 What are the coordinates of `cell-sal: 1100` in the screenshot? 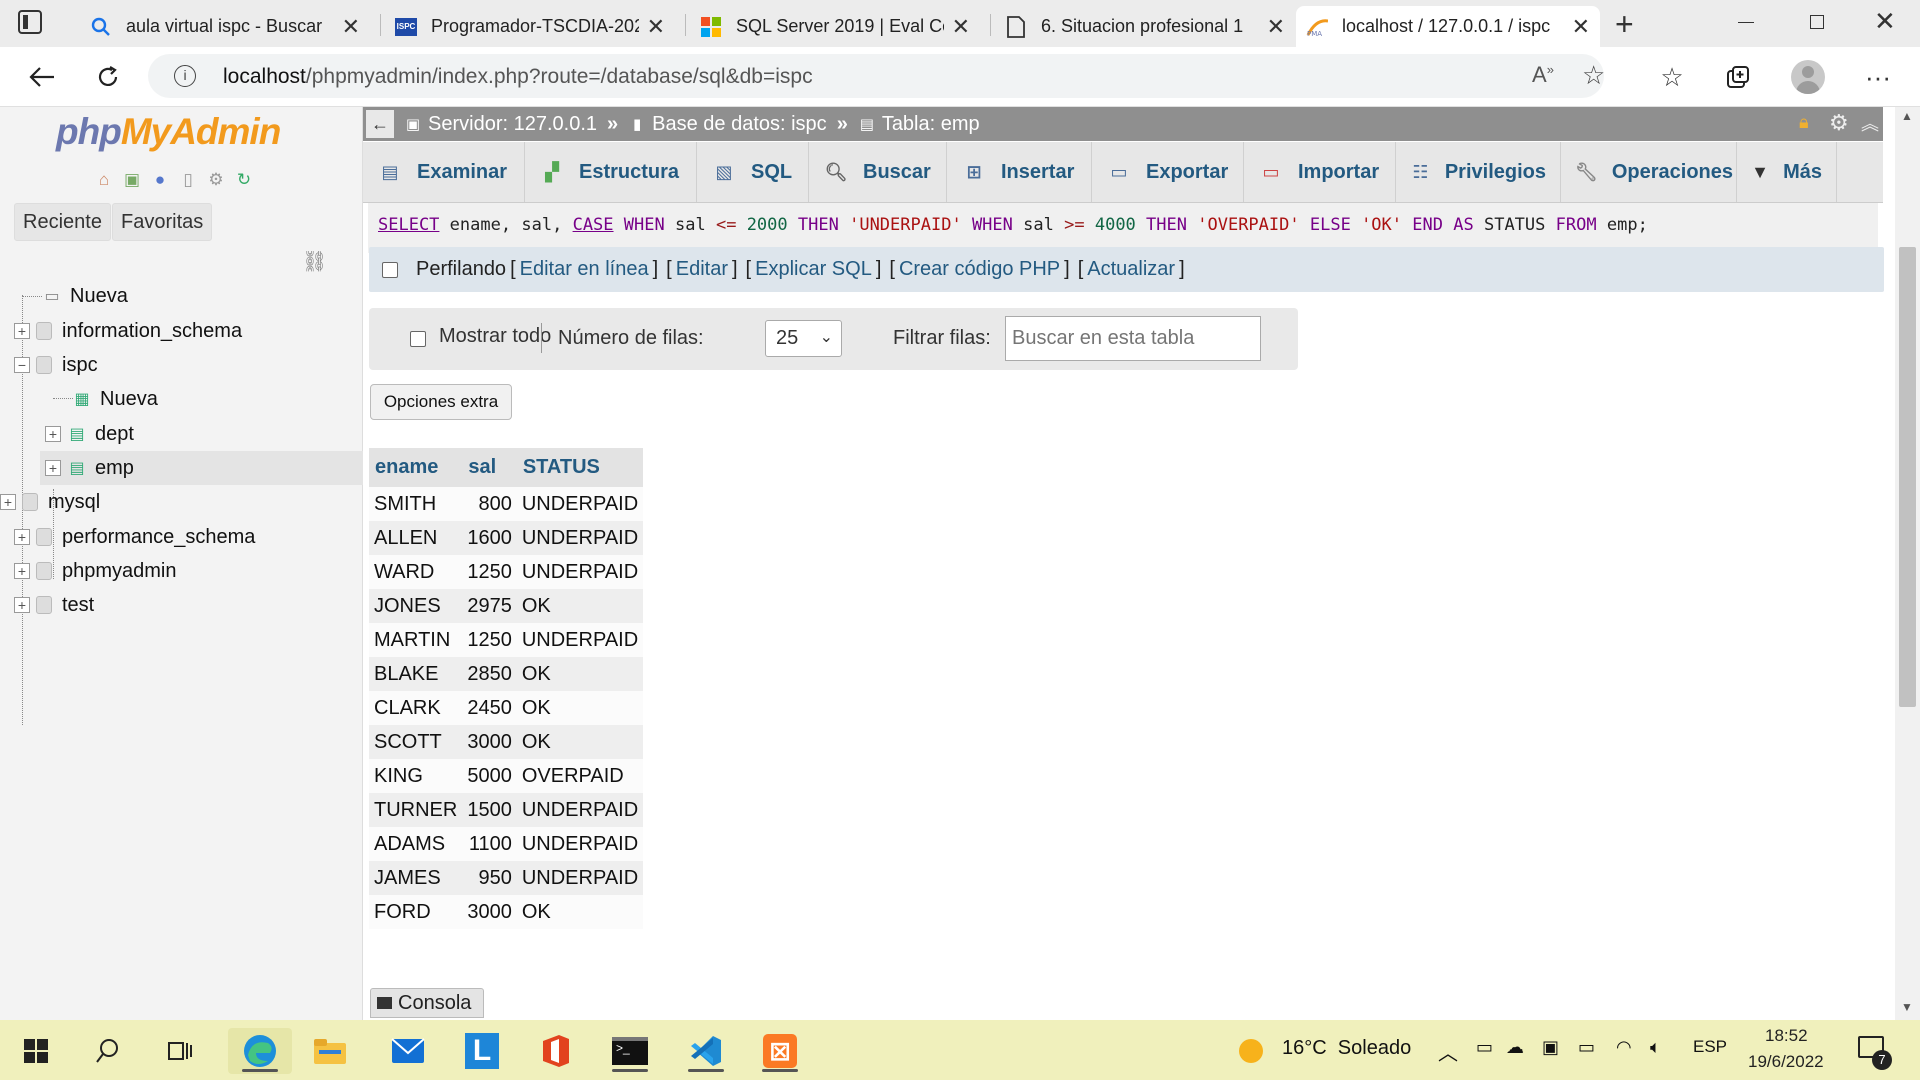 It's located at (489, 844).